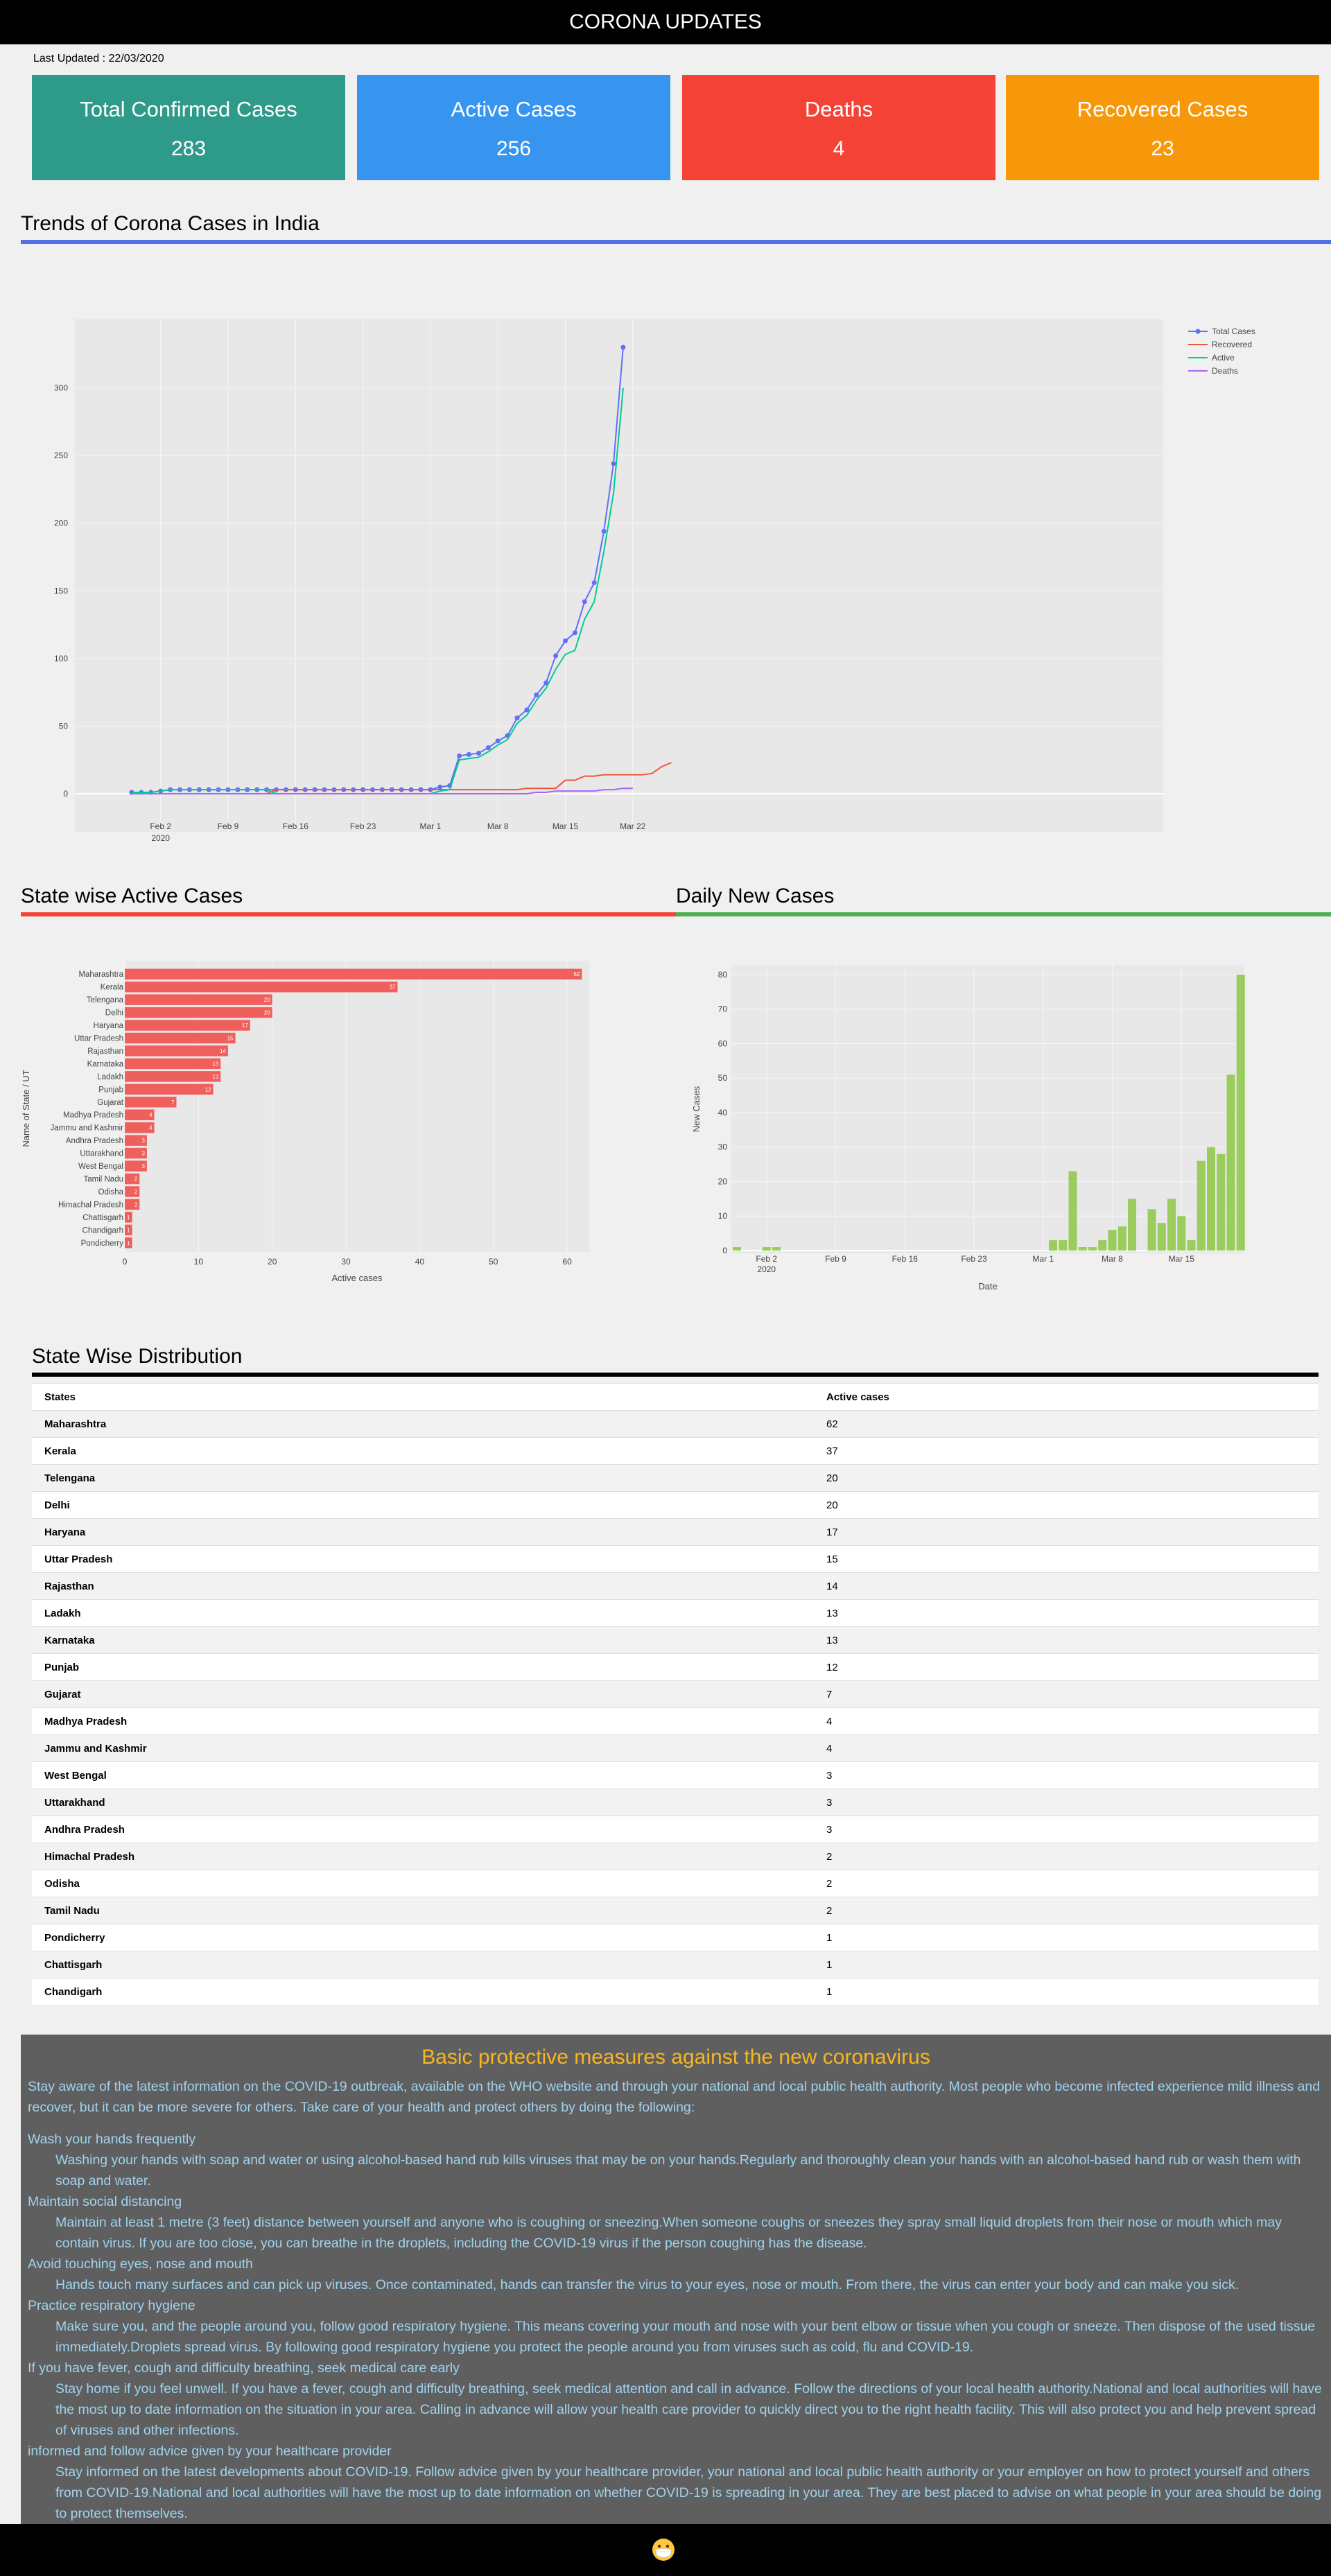 Image resolution: width=1331 pixels, height=2576 pixels. I want to click on y-tick-label: West Bengal, so click(100, 1167).